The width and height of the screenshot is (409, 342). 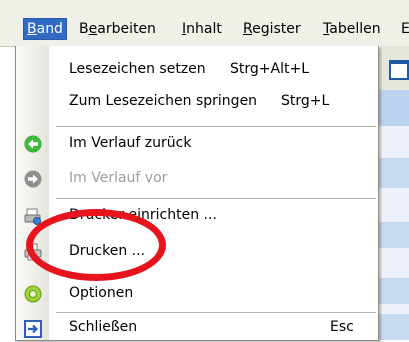 What do you see at coordinates (269, 69) in the screenshot?
I see `menu-item-shortcut: Strg+Alt+L` at bounding box center [269, 69].